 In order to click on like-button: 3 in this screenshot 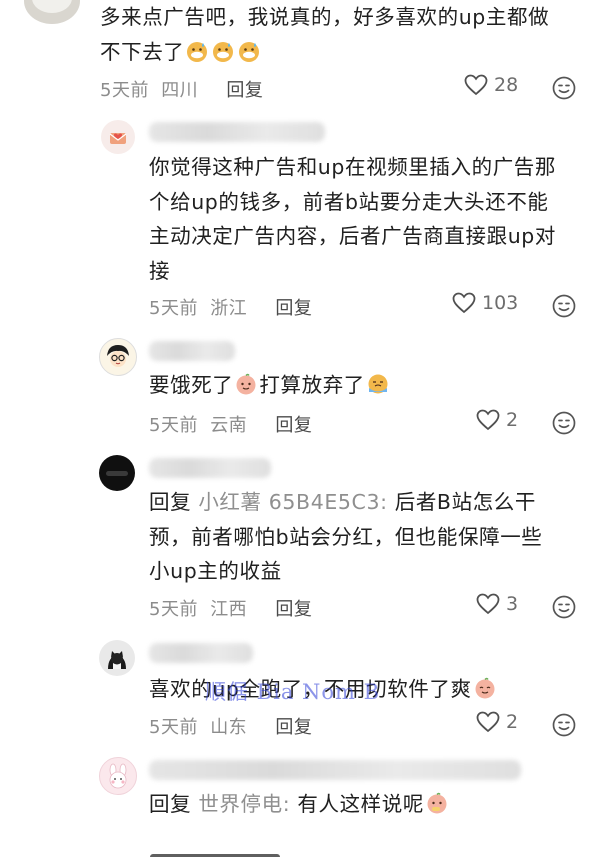, I will do `click(497, 604)`.